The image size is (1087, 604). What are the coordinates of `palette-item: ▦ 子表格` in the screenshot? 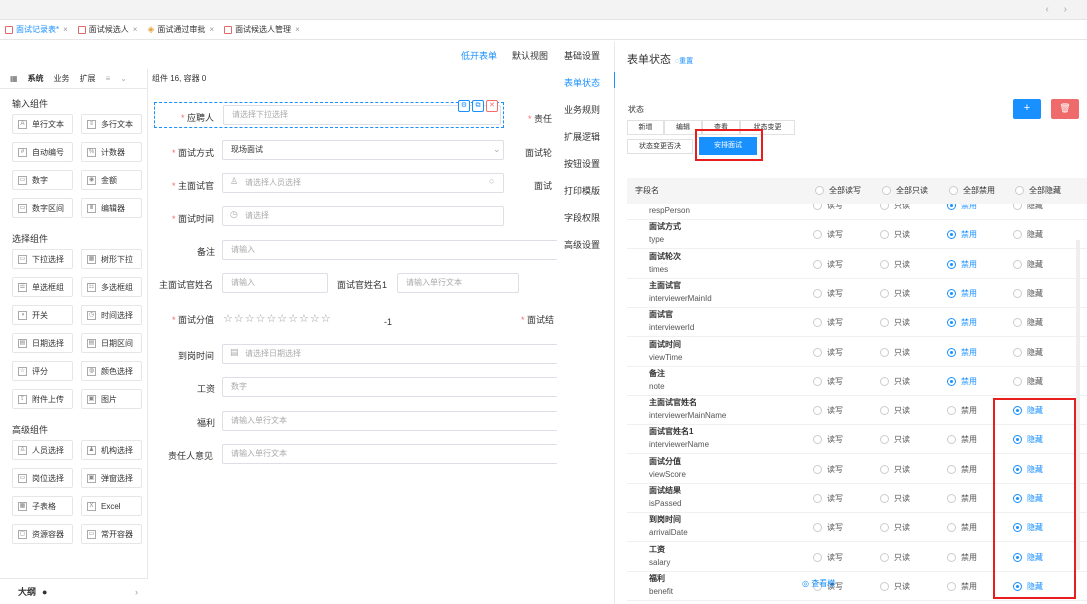 It's located at (42, 506).